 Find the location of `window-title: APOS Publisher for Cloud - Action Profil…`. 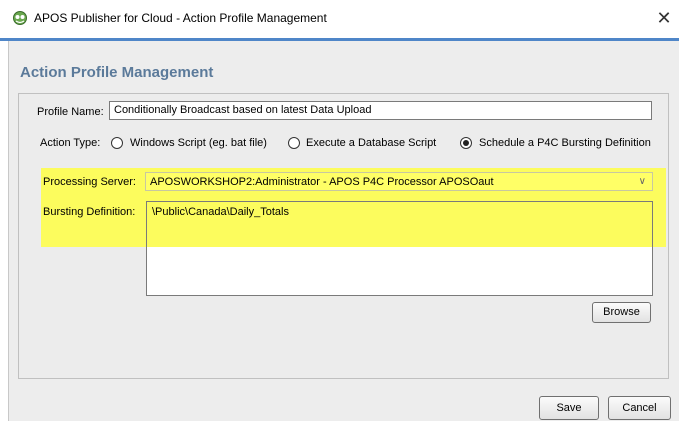

window-title: APOS Publisher for Cloud - Action Profil… is located at coordinates (180, 18).